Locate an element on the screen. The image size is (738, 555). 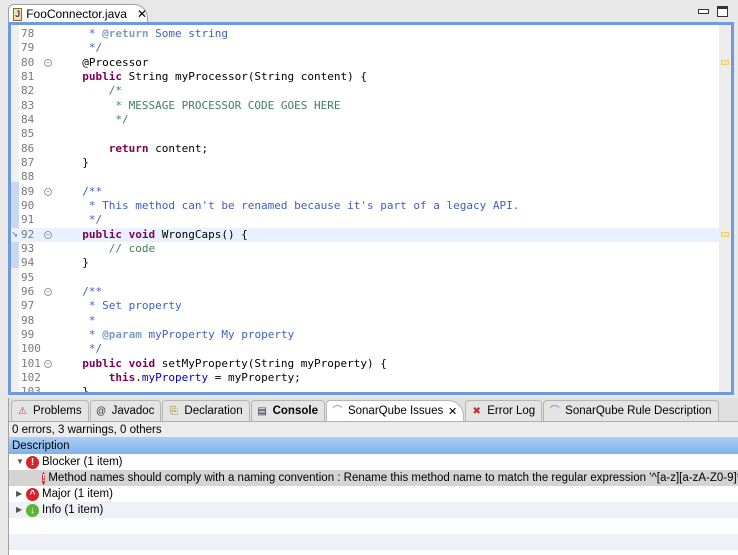
code-token: /* is located at coordinates (95, 91).